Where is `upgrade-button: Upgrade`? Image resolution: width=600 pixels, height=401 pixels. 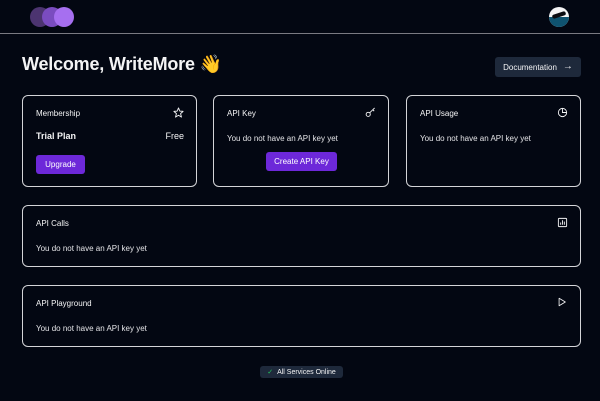 upgrade-button: Upgrade is located at coordinates (60, 164).